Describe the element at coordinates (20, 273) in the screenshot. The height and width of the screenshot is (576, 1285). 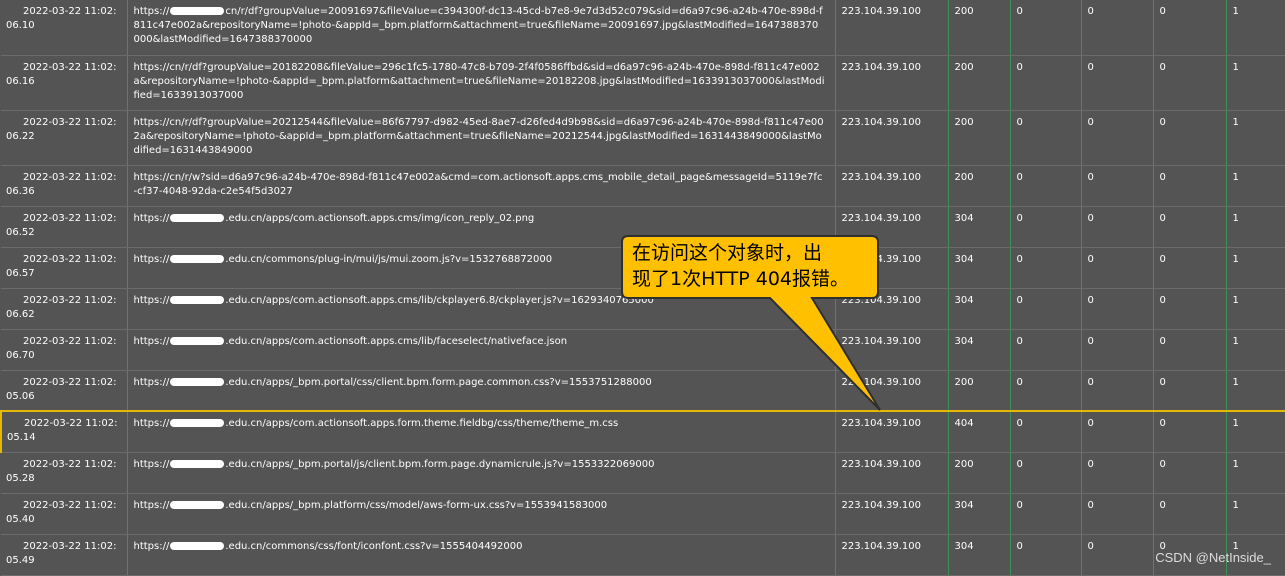
I see `time-line2: 06.57` at that location.